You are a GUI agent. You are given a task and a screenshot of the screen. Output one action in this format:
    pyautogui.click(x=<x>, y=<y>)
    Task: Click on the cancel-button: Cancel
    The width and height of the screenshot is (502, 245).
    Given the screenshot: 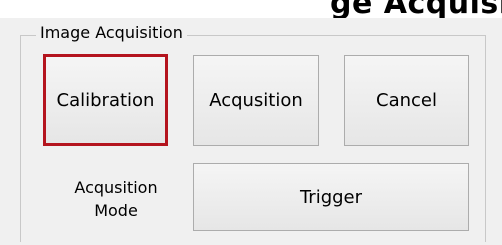 What is the action you would take?
    pyautogui.click(x=406, y=100)
    